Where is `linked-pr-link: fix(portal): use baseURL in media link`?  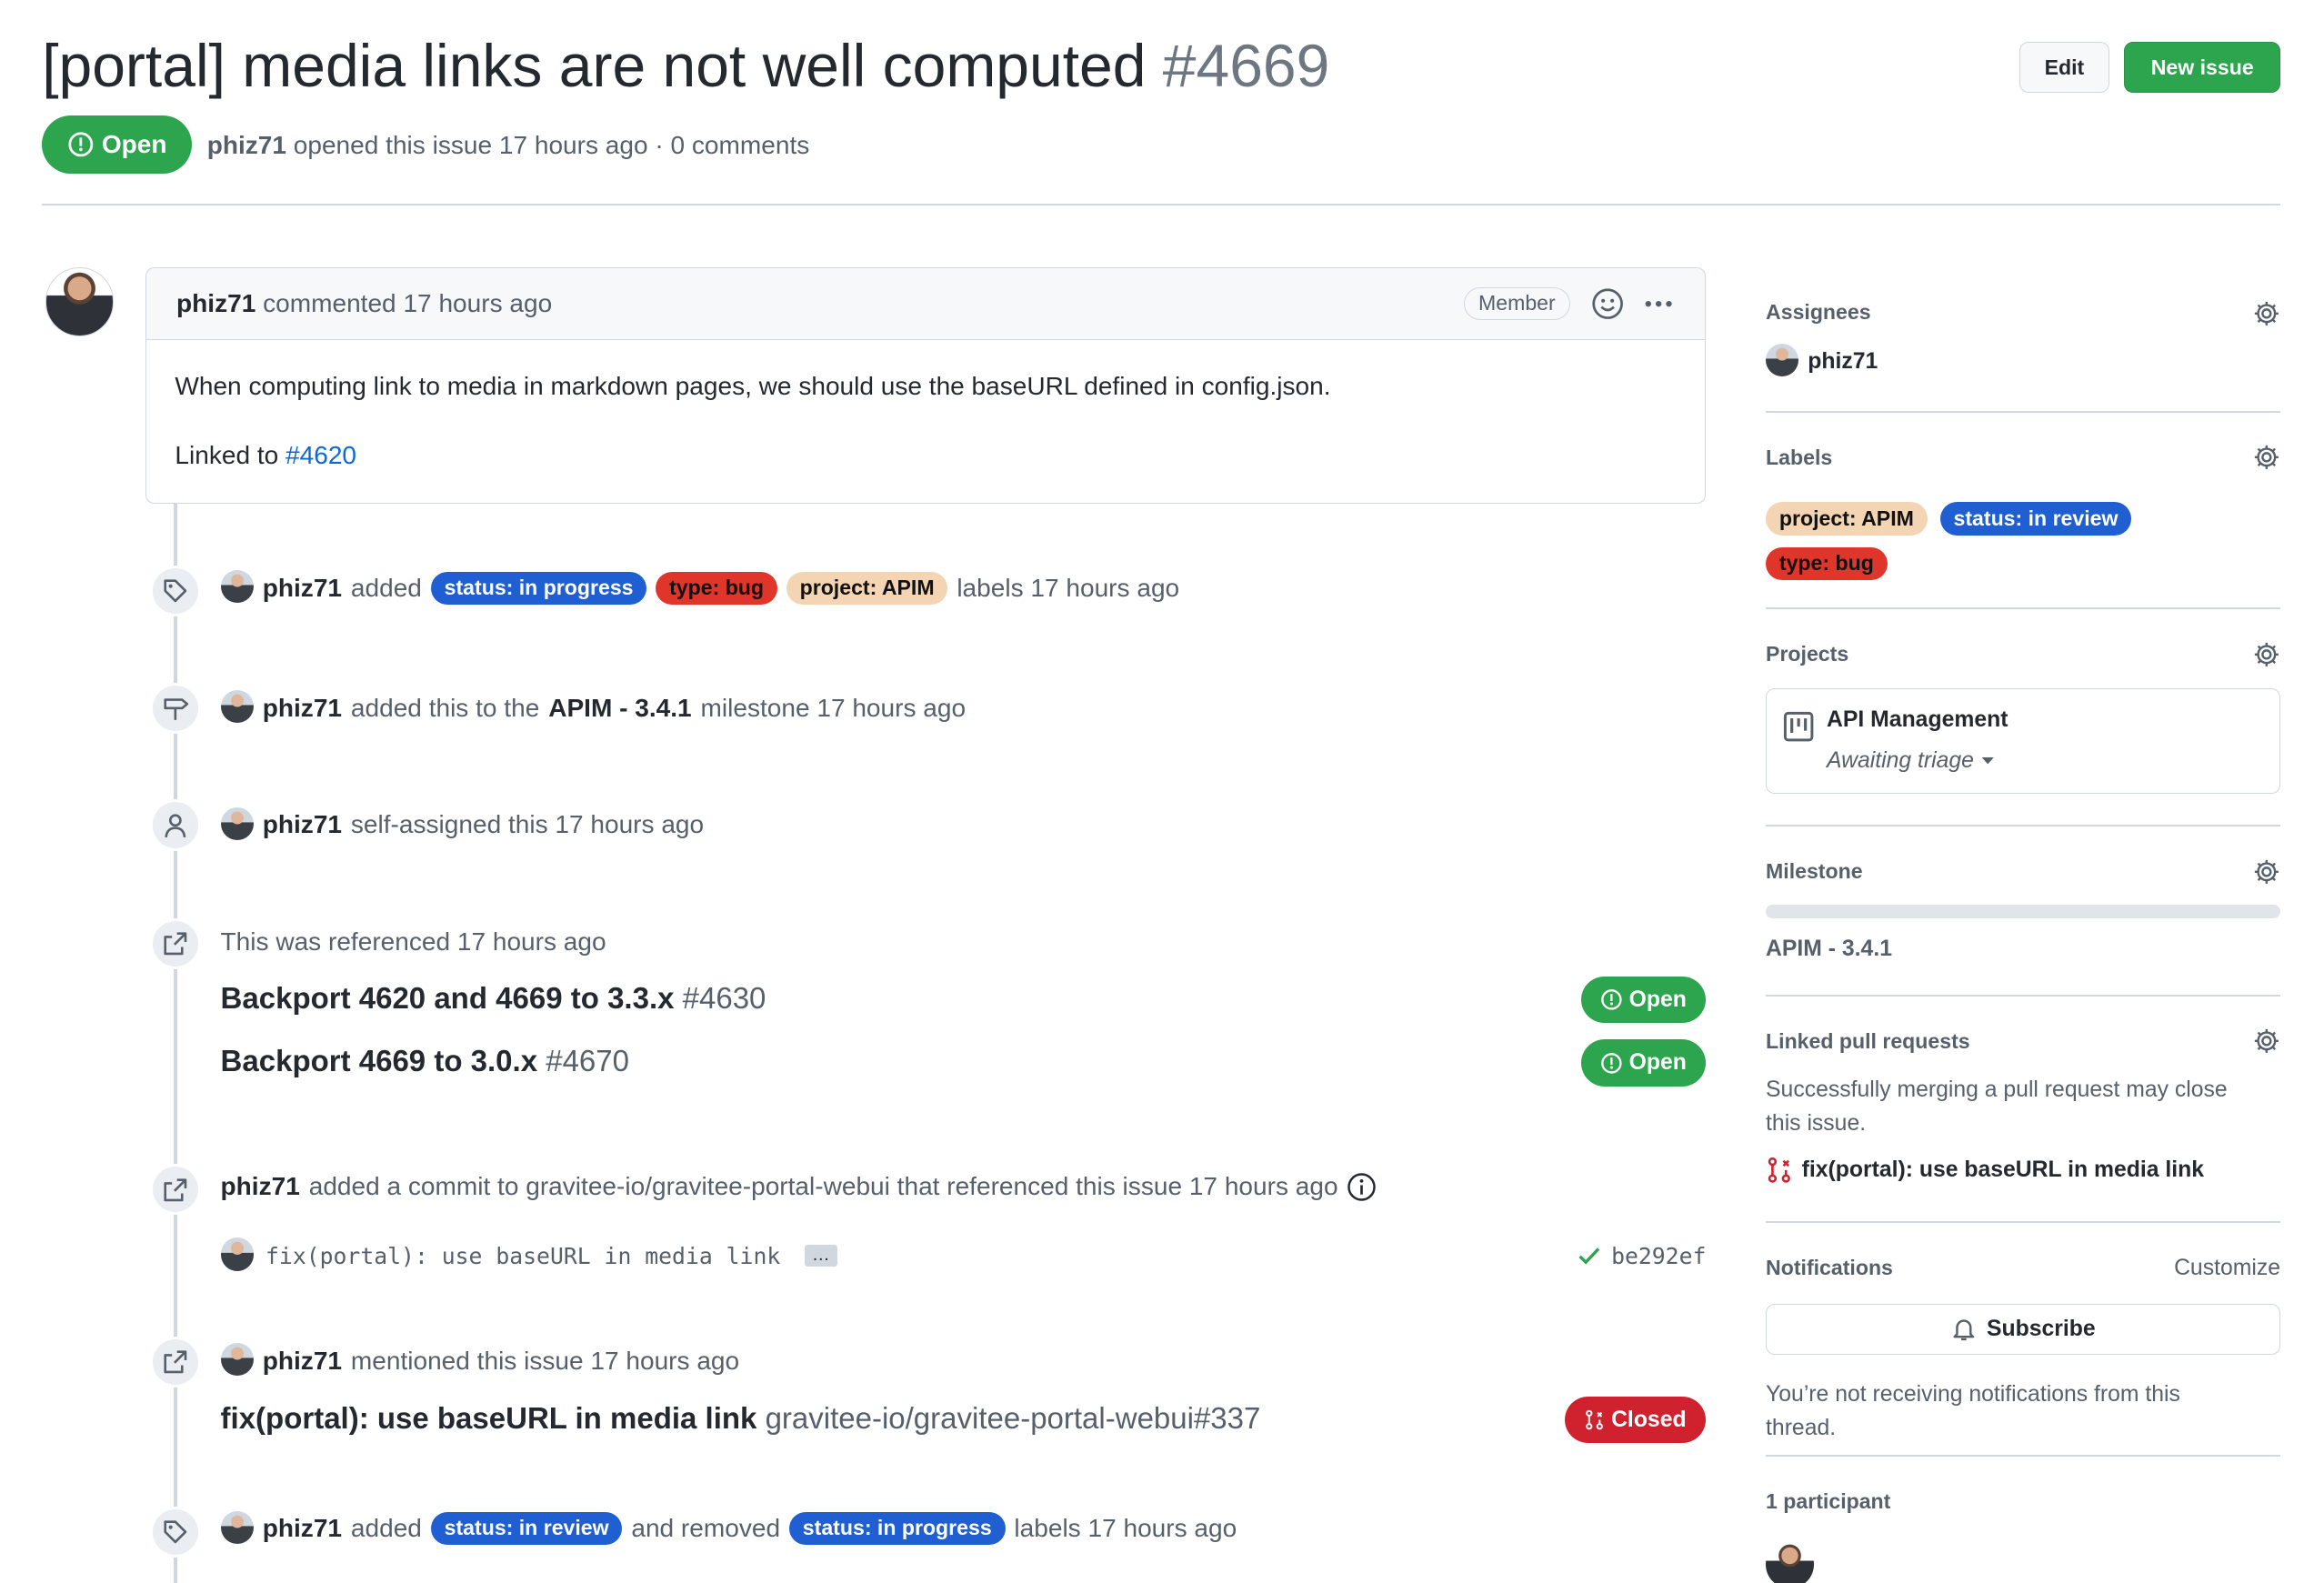 linked-pr-link: fix(portal): use baseURL in media link is located at coordinates (2003, 1170).